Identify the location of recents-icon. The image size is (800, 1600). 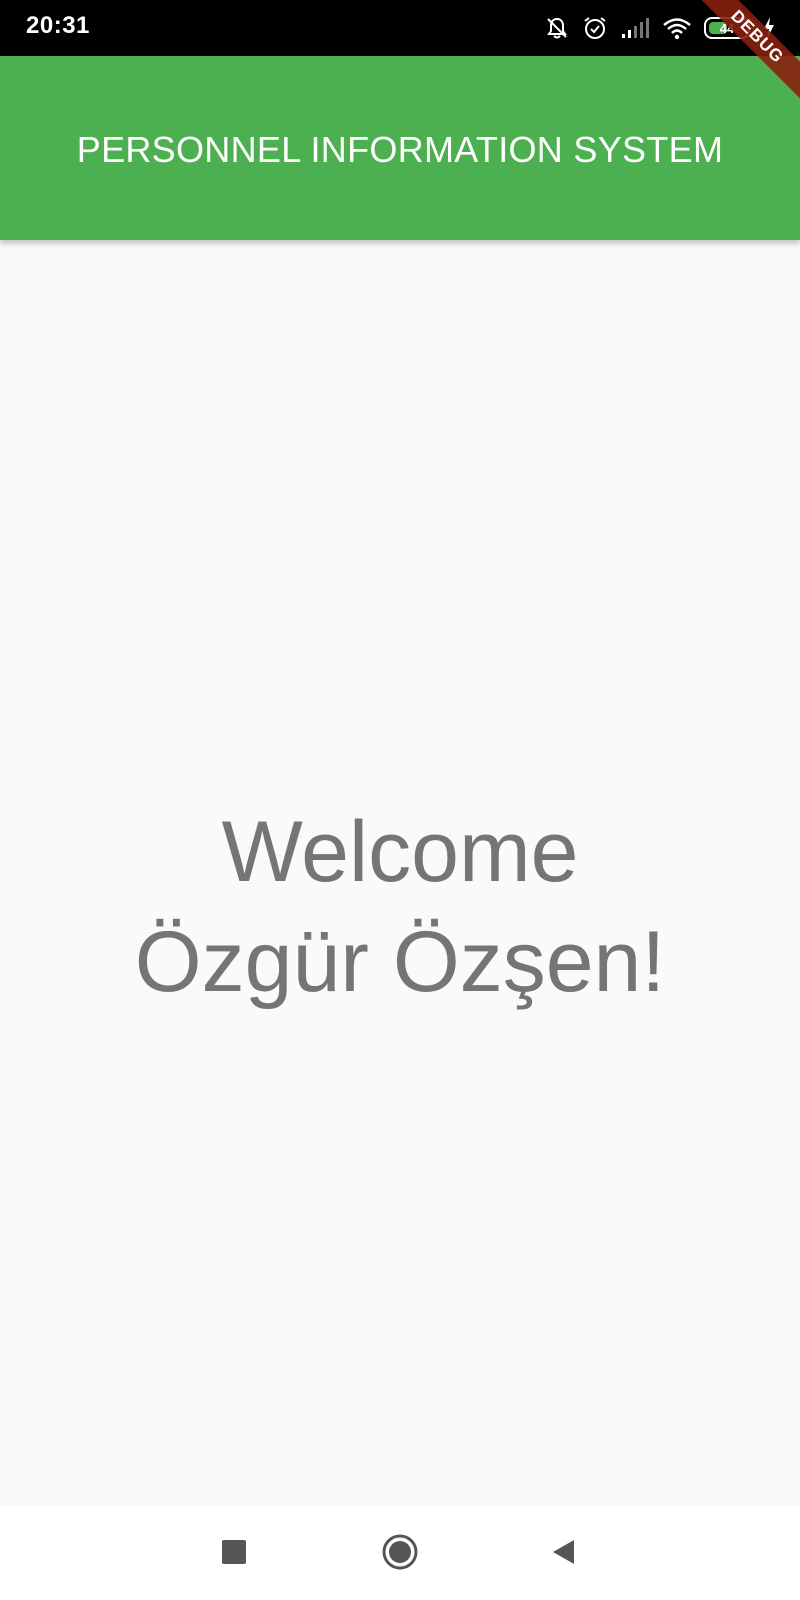
(234, 1554).